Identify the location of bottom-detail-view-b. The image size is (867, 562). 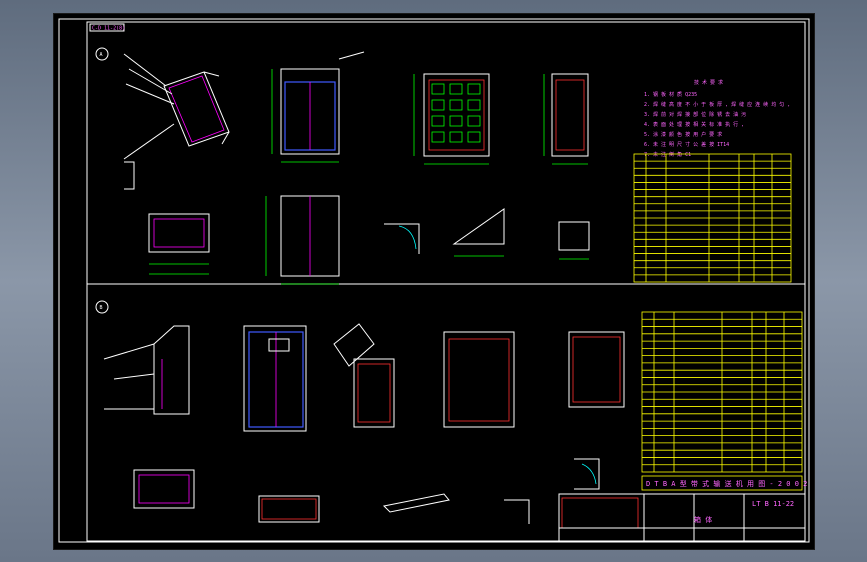
(517, 511).